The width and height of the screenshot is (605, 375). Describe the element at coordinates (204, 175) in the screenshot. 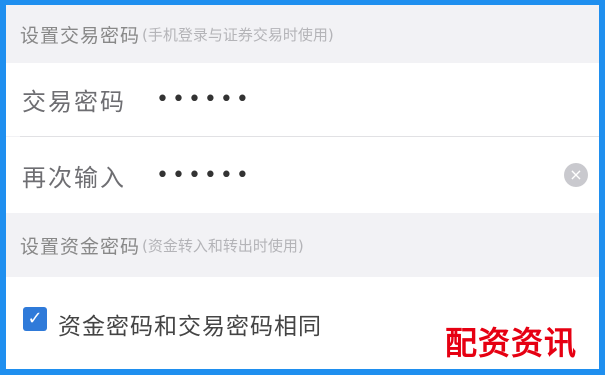

I see `confirm-password-input: ••••••` at that location.